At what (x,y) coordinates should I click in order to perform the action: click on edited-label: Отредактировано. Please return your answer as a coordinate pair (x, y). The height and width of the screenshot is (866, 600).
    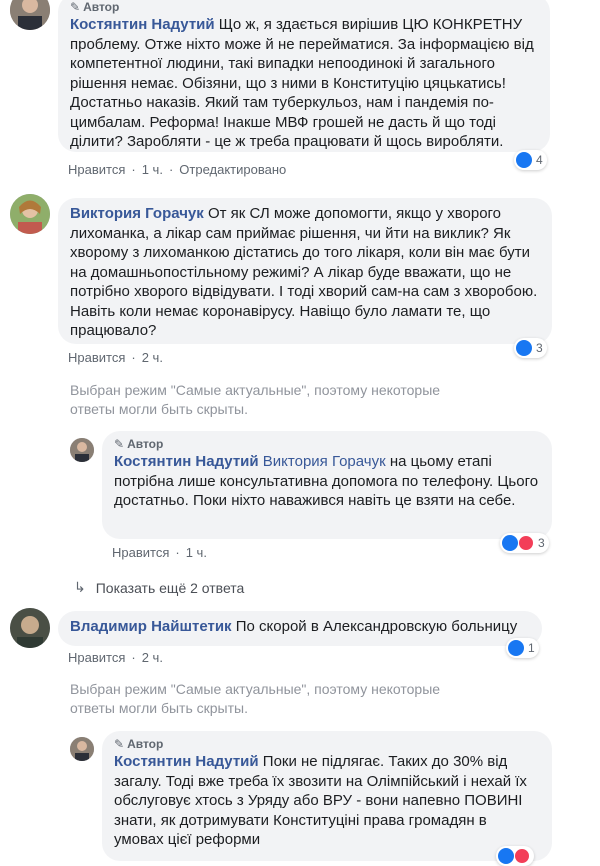
    Looking at the image, I should click on (232, 169).